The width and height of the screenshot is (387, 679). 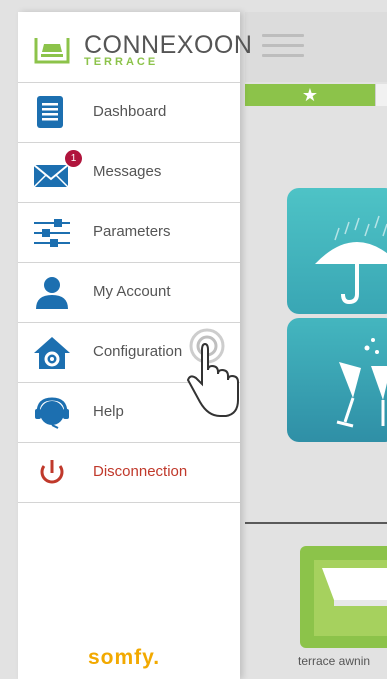 I want to click on somfy-logo: somfy., so click(x=124, y=657).